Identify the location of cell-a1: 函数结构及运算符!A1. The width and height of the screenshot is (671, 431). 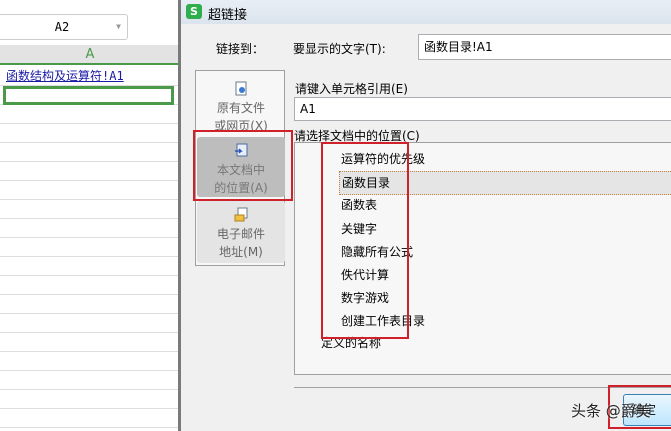
(90, 76).